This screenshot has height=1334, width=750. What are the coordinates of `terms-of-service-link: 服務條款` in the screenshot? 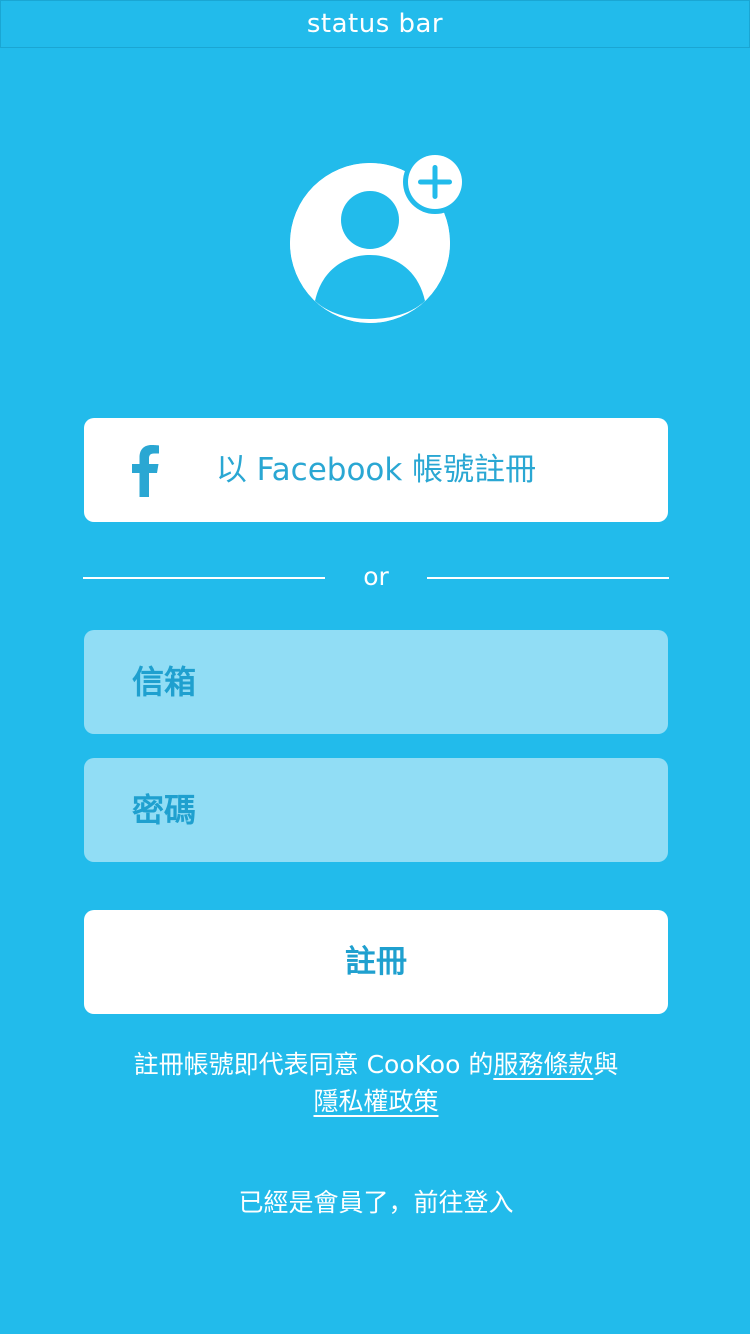 It's located at (543, 1064).